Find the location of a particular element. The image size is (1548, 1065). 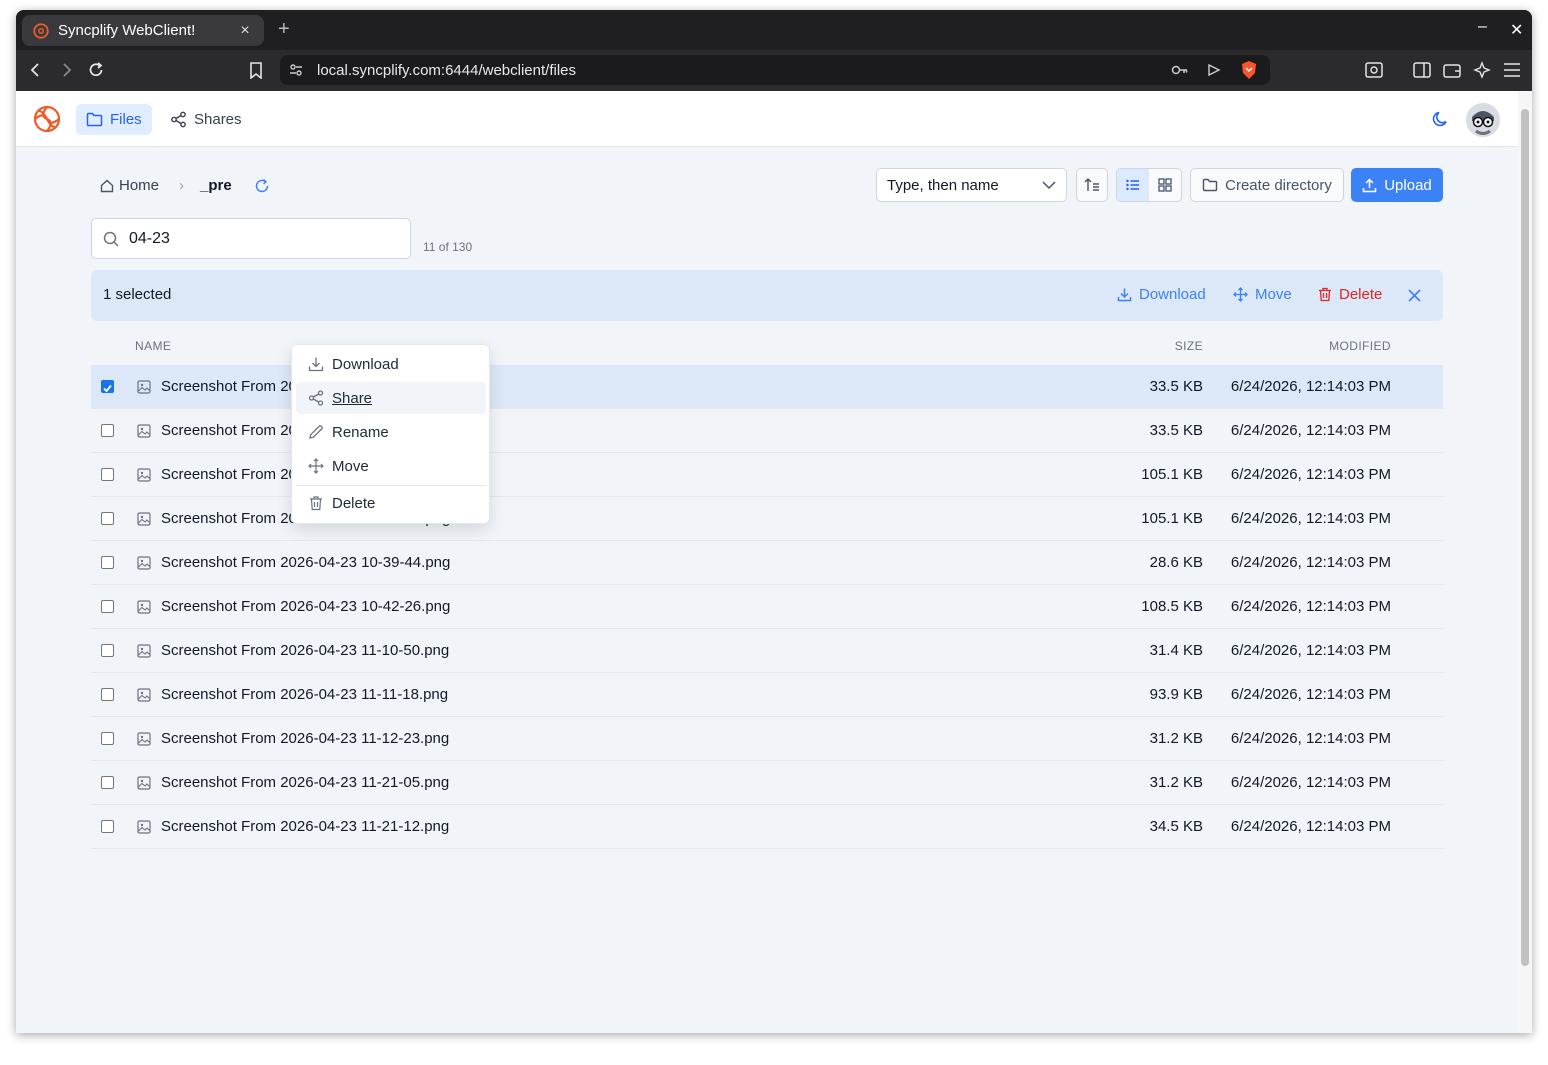

key-icon is located at coordinates (1180, 70).